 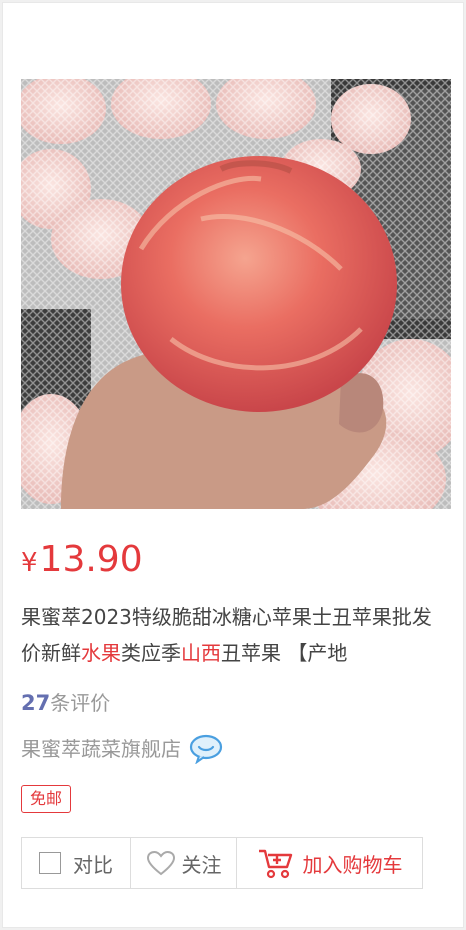 What do you see at coordinates (29, 563) in the screenshot?
I see `currency-symbol: ¥` at bounding box center [29, 563].